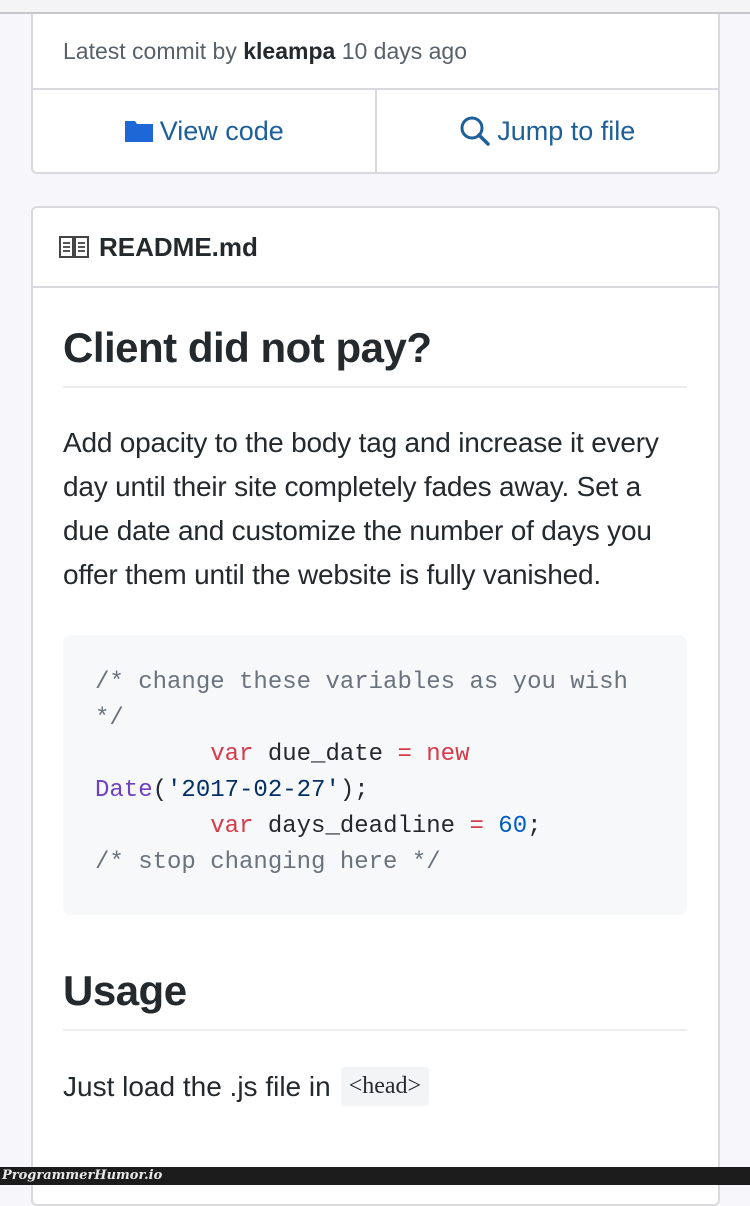 The width and height of the screenshot is (750, 1206). Describe the element at coordinates (361, 826) in the screenshot. I see `code-identifier: days_deadline` at that location.